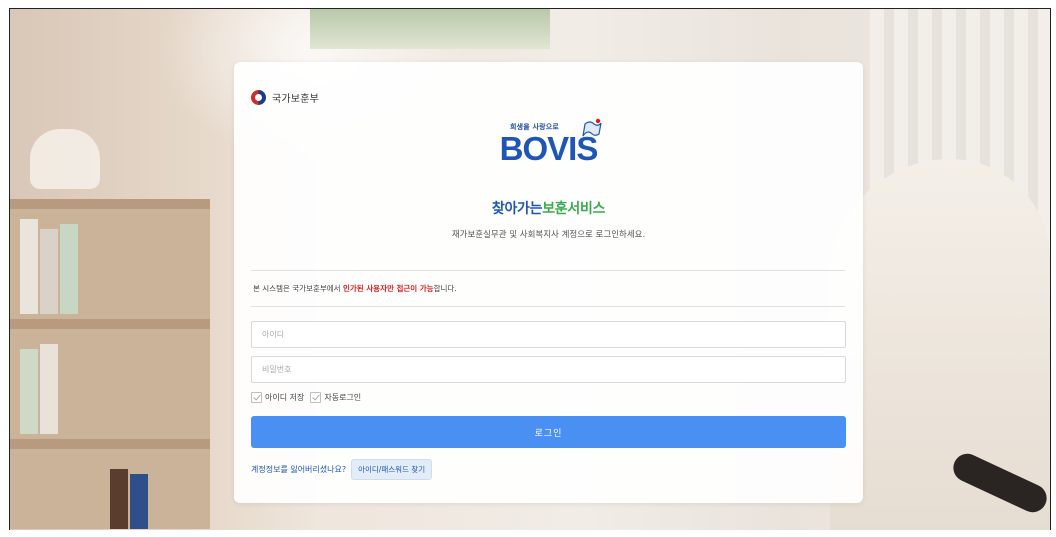  Describe the element at coordinates (551, 142) in the screenshot. I see `logo-wordmark: BOVIS` at that location.